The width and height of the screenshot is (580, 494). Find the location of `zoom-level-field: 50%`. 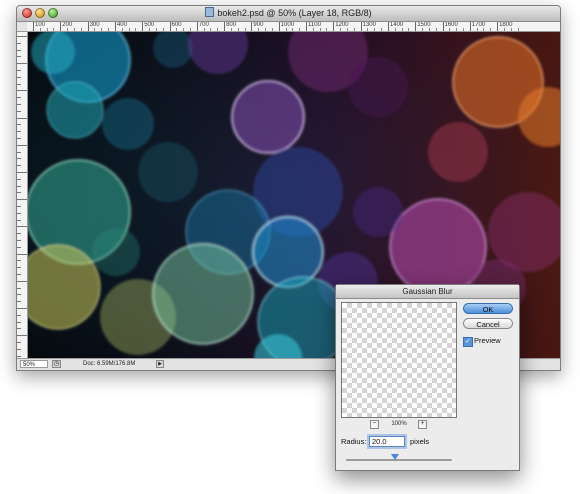

zoom-level-field: 50% is located at coordinates (34, 364).